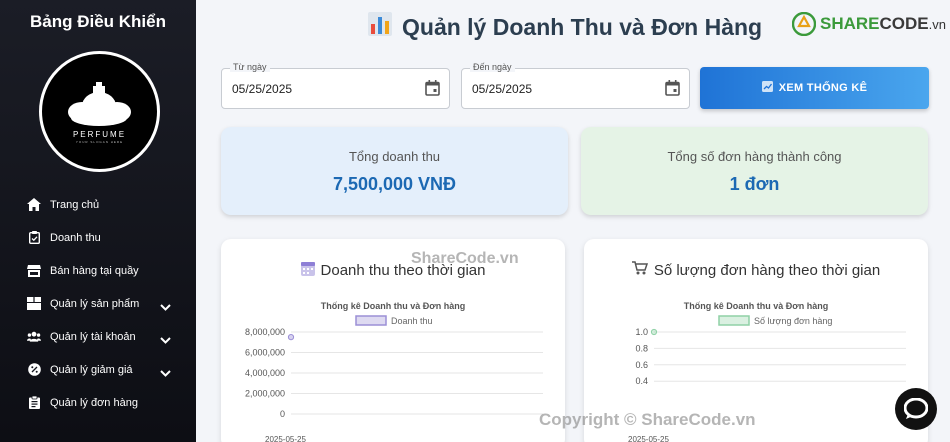  What do you see at coordinates (492, 67) in the screenshot?
I see `to-date-label: Đến ngày` at bounding box center [492, 67].